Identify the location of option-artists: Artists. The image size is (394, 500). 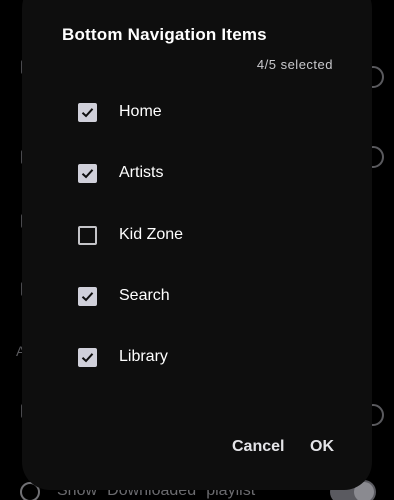
(207, 175).